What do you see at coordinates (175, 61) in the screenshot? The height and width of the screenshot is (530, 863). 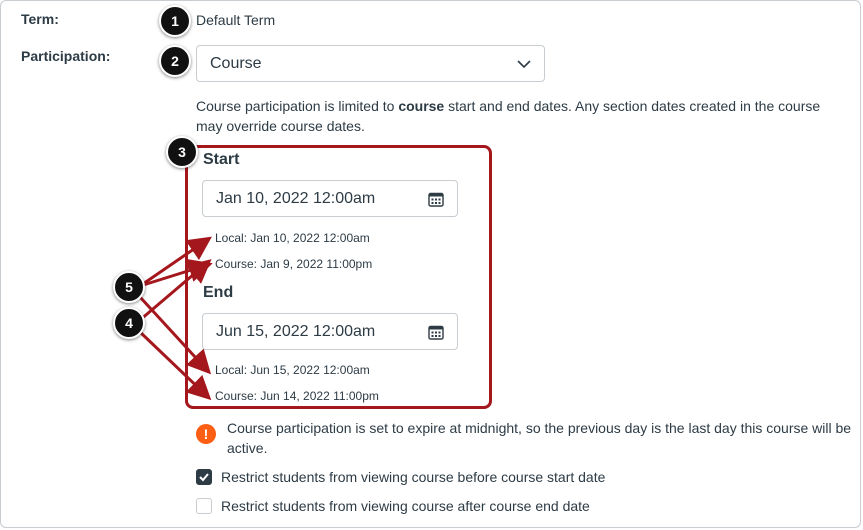 I see `callout-badge-2: 2` at bounding box center [175, 61].